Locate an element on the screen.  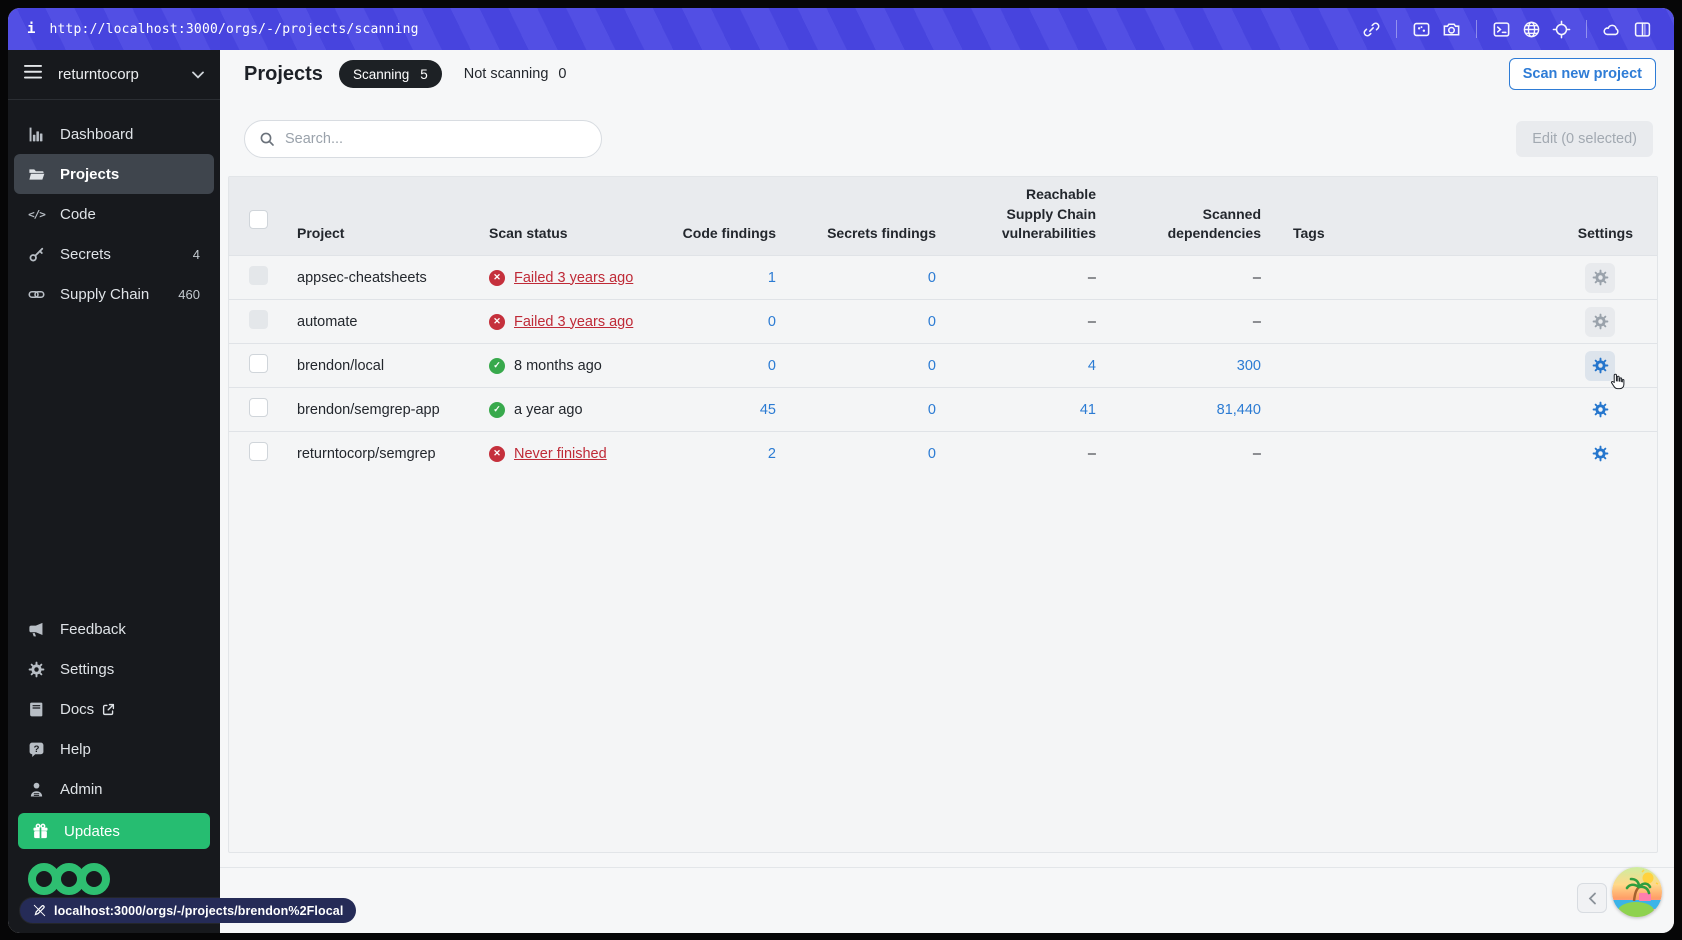
sidebar-item-label: Settings is located at coordinates (87, 669).